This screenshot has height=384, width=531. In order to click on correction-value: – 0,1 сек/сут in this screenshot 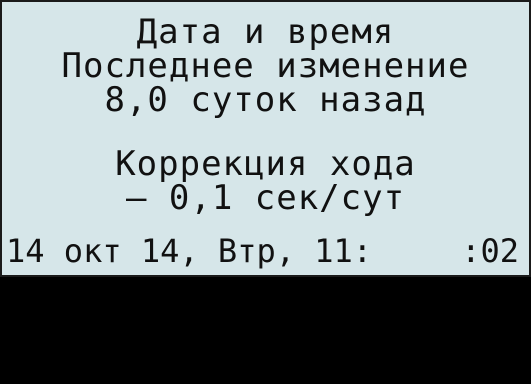, I will do `click(265, 198)`.